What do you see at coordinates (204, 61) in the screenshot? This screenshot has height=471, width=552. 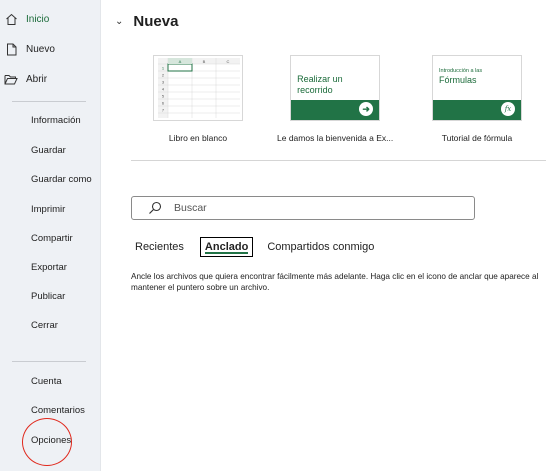 I see `grid-column-label: B` at bounding box center [204, 61].